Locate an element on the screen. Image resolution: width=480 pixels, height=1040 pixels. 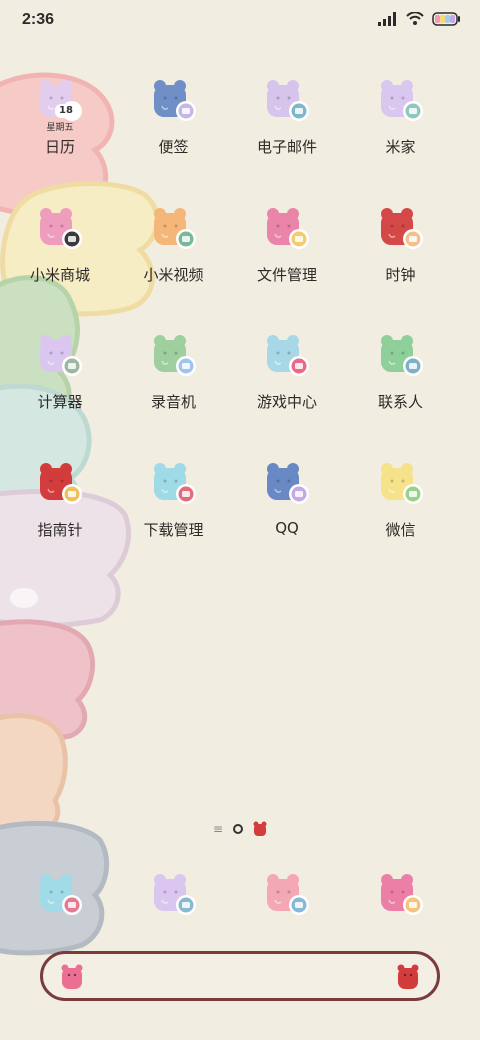
app-compass: 指南针 is located at coordinates (60, 515).